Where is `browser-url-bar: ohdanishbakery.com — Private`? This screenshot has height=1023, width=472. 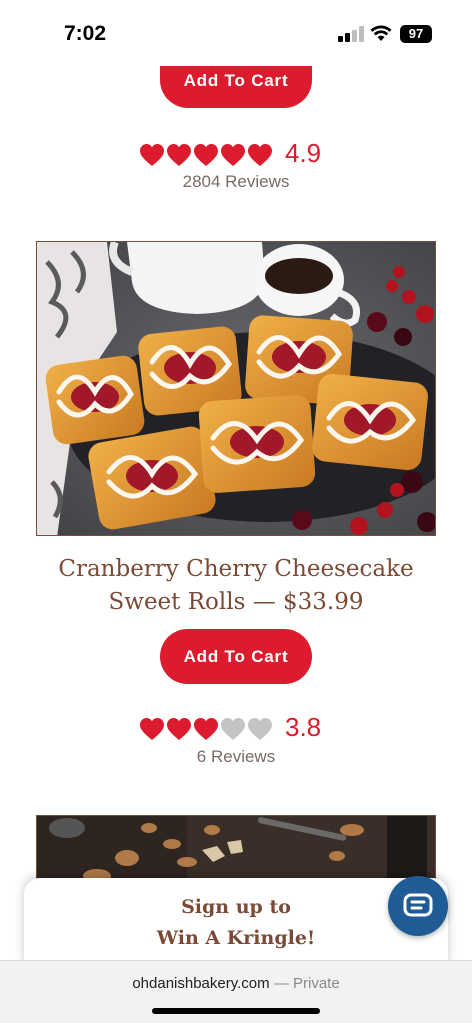 browser-url-bar: ohdanishbakery.com — Private is located at coordinates (236, 991).